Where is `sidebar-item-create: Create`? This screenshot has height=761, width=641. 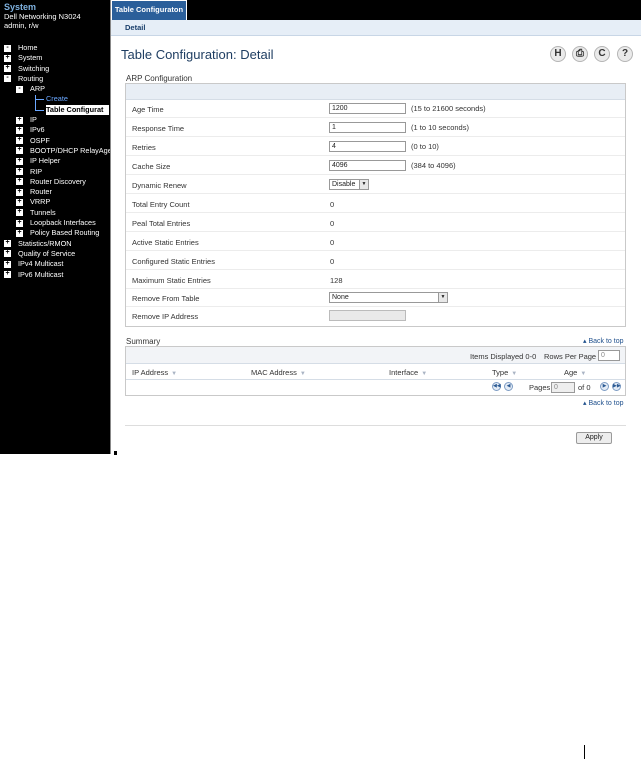
sidebar-item-create: Create is located at coordinates (55, 99).